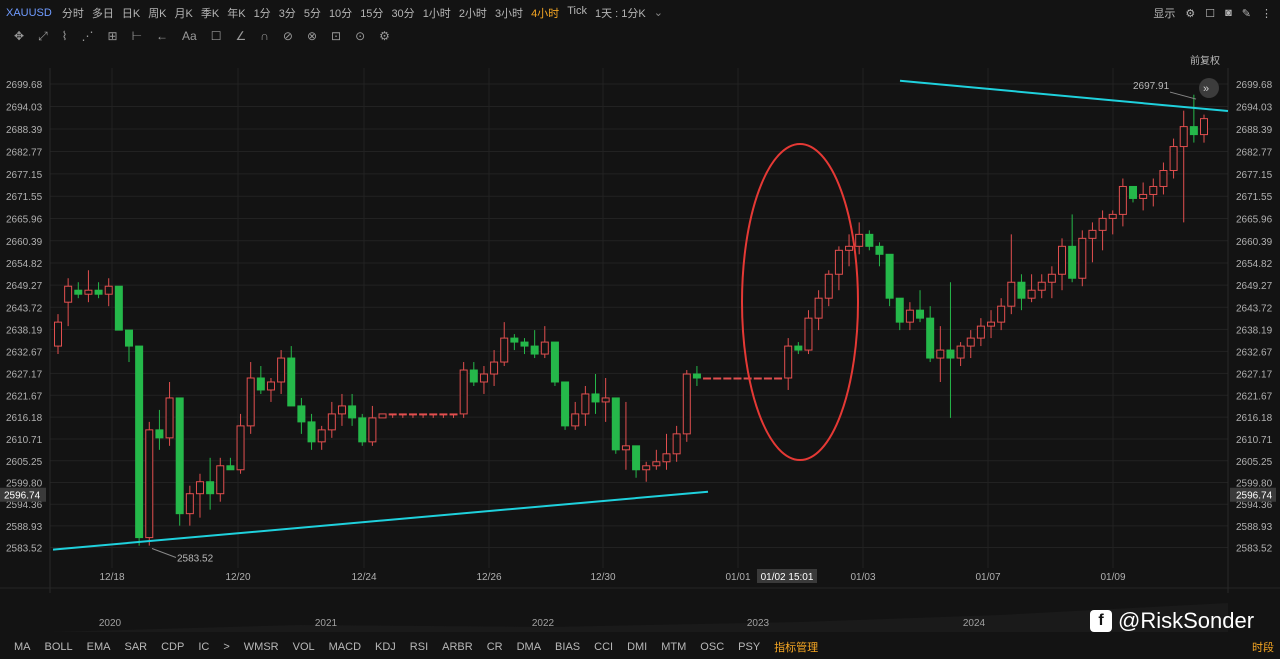 The height and width of the screenshot is (659, 1280). What do you see at coordinates (264, 36) in the screenshot?
I see `drawing-tool-icon: ∩` at bounding box center [264, 36].